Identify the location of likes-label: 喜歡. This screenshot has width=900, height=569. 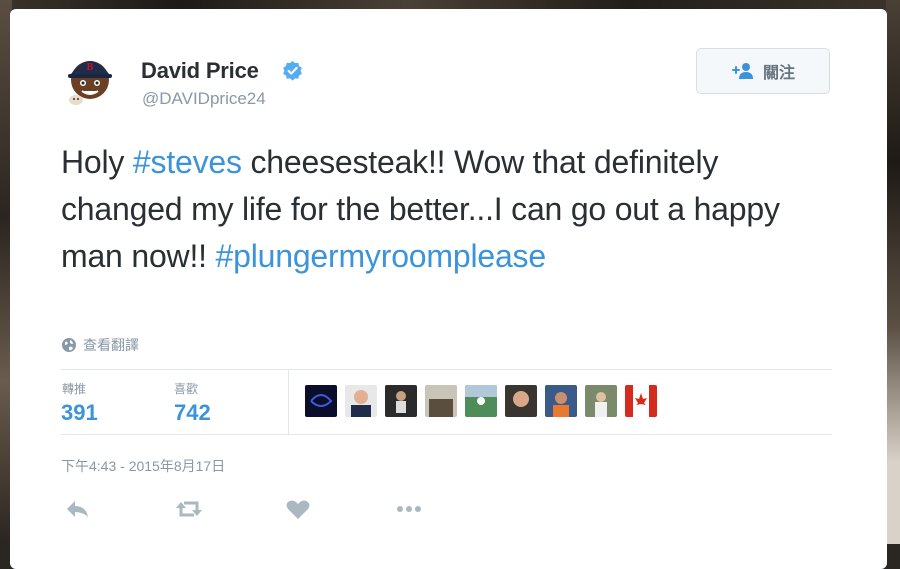
(186, 388).